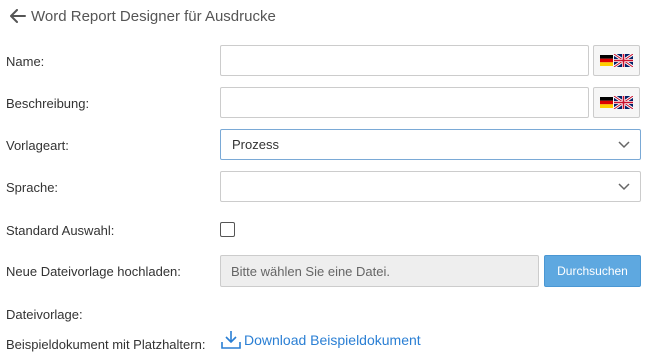 This screenshot has height=358, width=646. Describe the element at coordinates (37, 145) in the screenshot. I see `template-type-label: Vorlageart:` at that location.